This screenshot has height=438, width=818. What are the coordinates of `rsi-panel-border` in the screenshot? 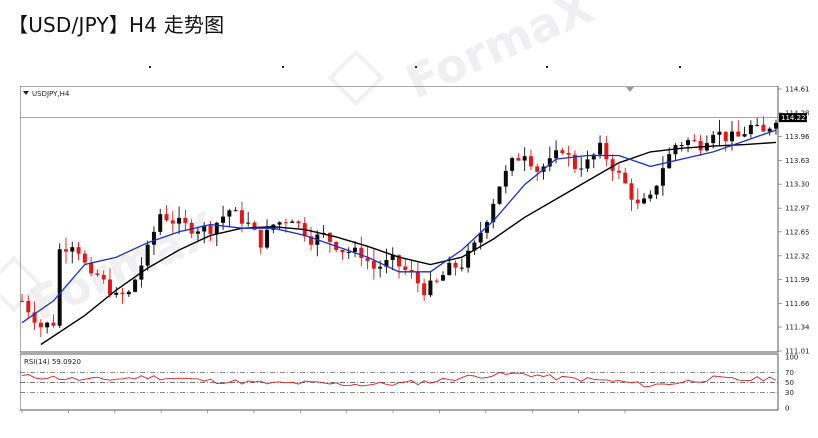 It's located at (399, 382).